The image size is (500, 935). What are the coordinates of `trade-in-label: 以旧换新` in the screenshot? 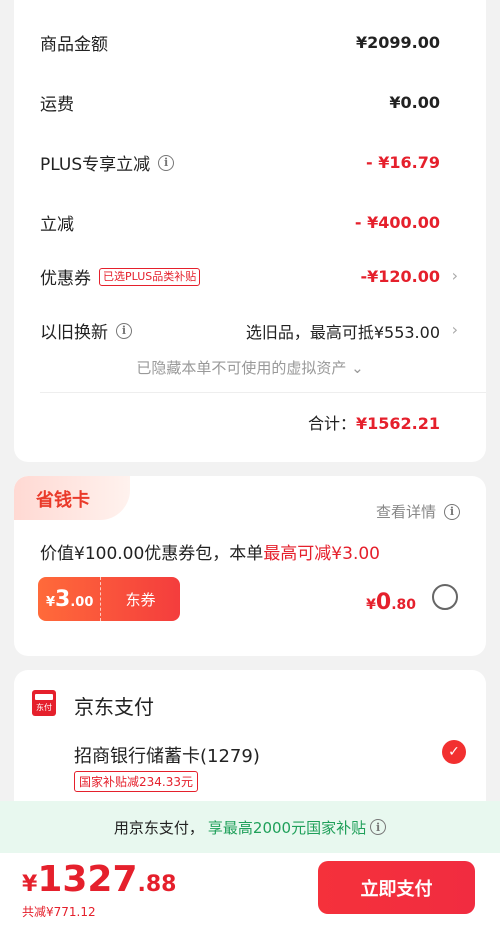 It's located at (74, 333).